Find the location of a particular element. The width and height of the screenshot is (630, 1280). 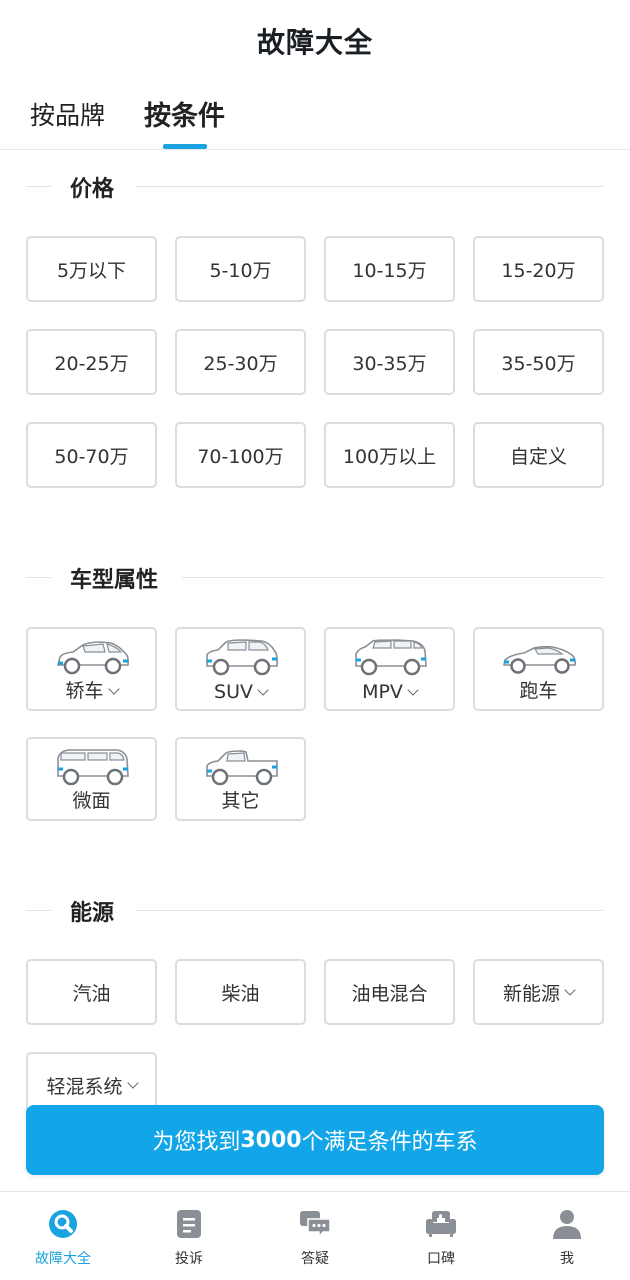

document-icon is located at coordinates (189, 1224).